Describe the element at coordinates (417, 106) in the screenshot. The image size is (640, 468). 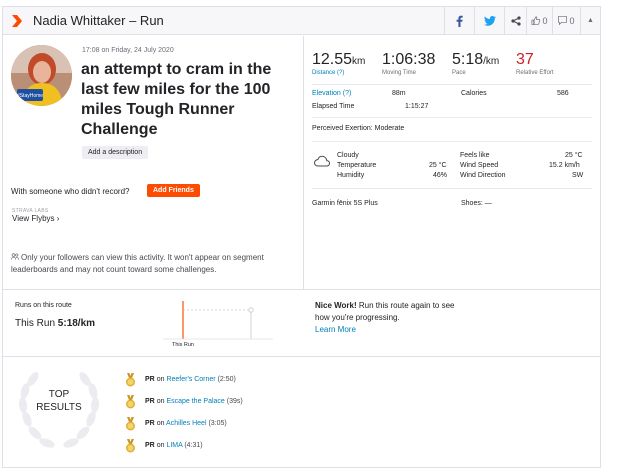
I see `elapsed-time-value: 1:15:27` at that location.